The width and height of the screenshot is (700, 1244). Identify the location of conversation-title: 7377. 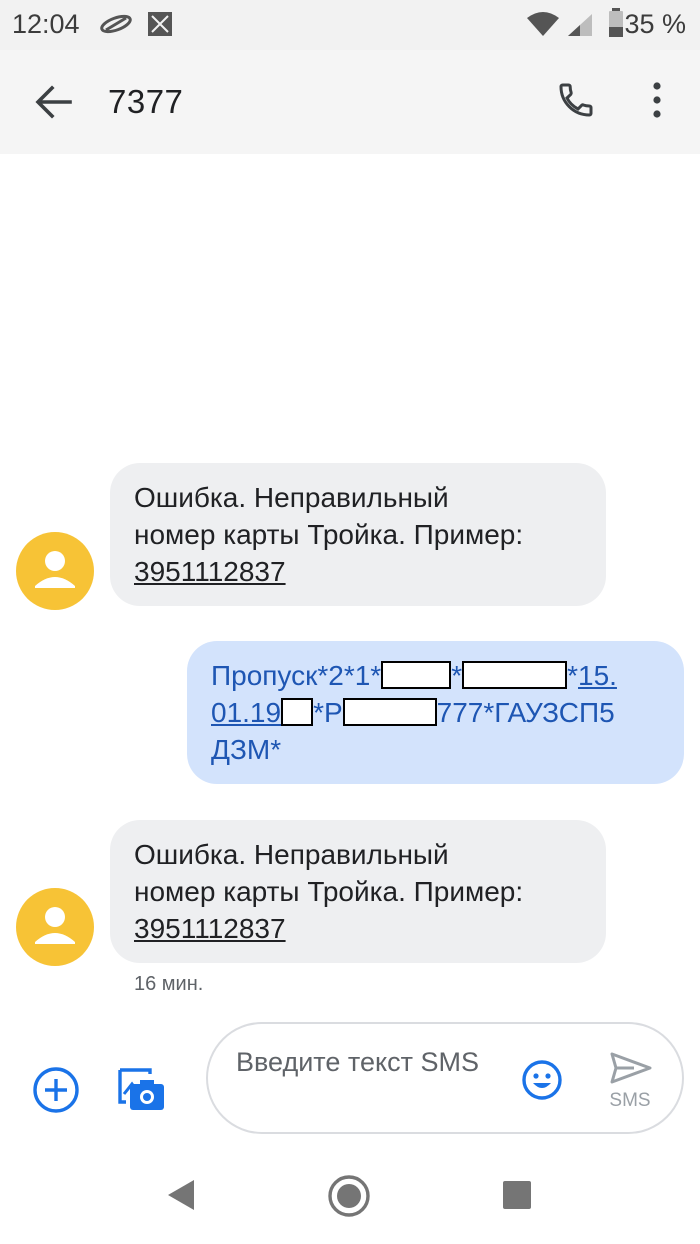
(146, 101).